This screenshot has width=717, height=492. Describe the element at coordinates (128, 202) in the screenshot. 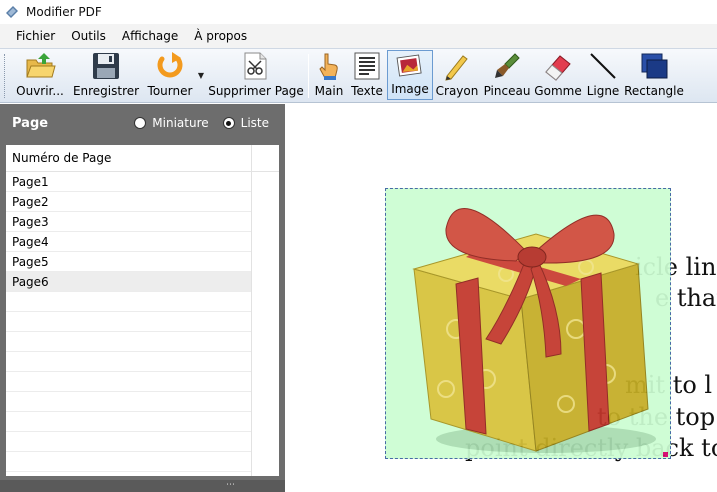

I see `page-list-row-page2: Page2` at that location.